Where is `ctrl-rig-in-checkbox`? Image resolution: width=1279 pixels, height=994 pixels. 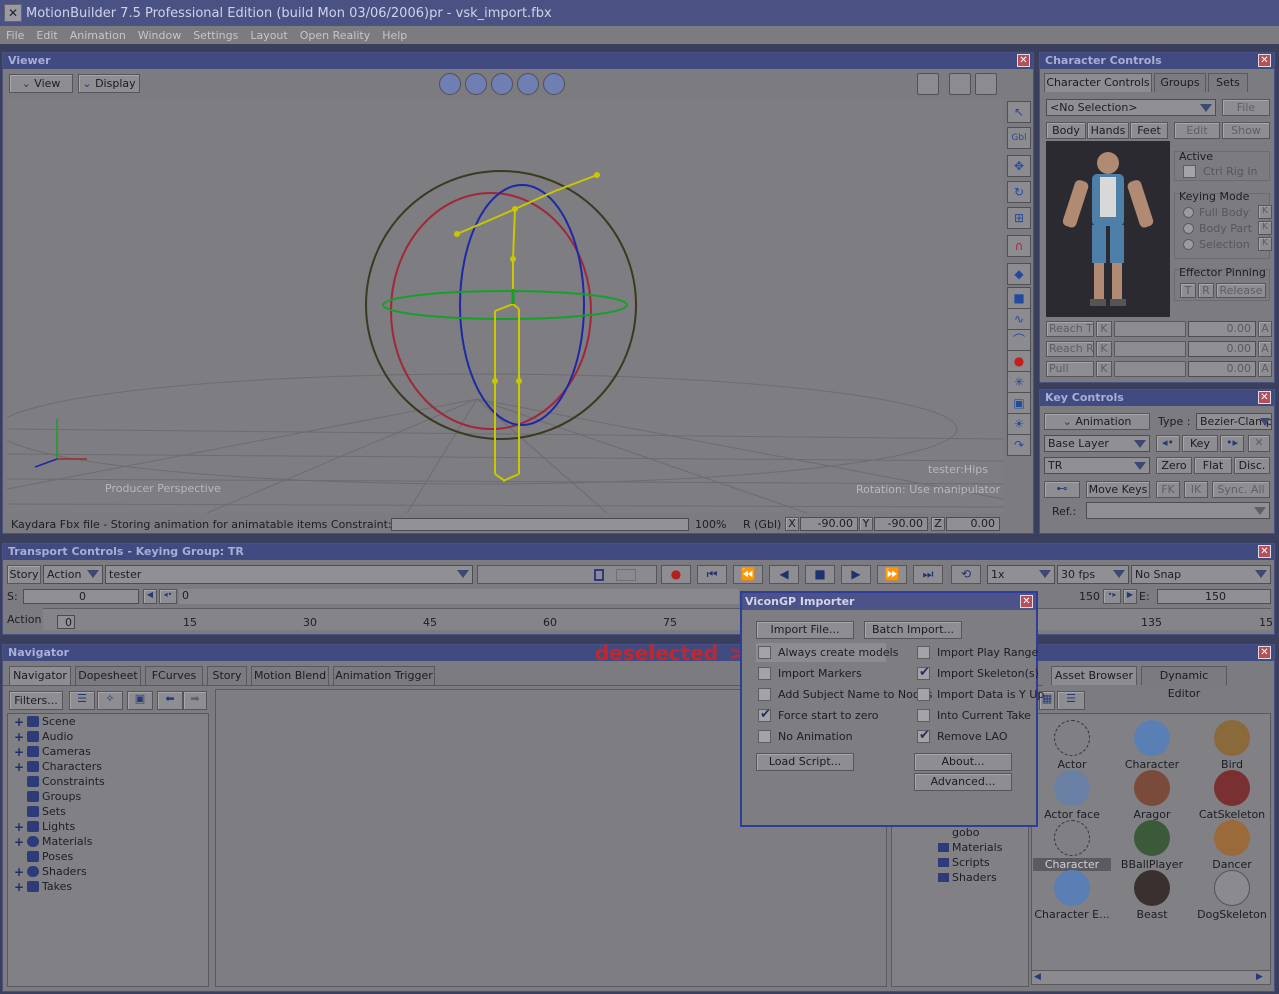
ctrl-rig-in-checkbox is located at coordinates (1189, 171).